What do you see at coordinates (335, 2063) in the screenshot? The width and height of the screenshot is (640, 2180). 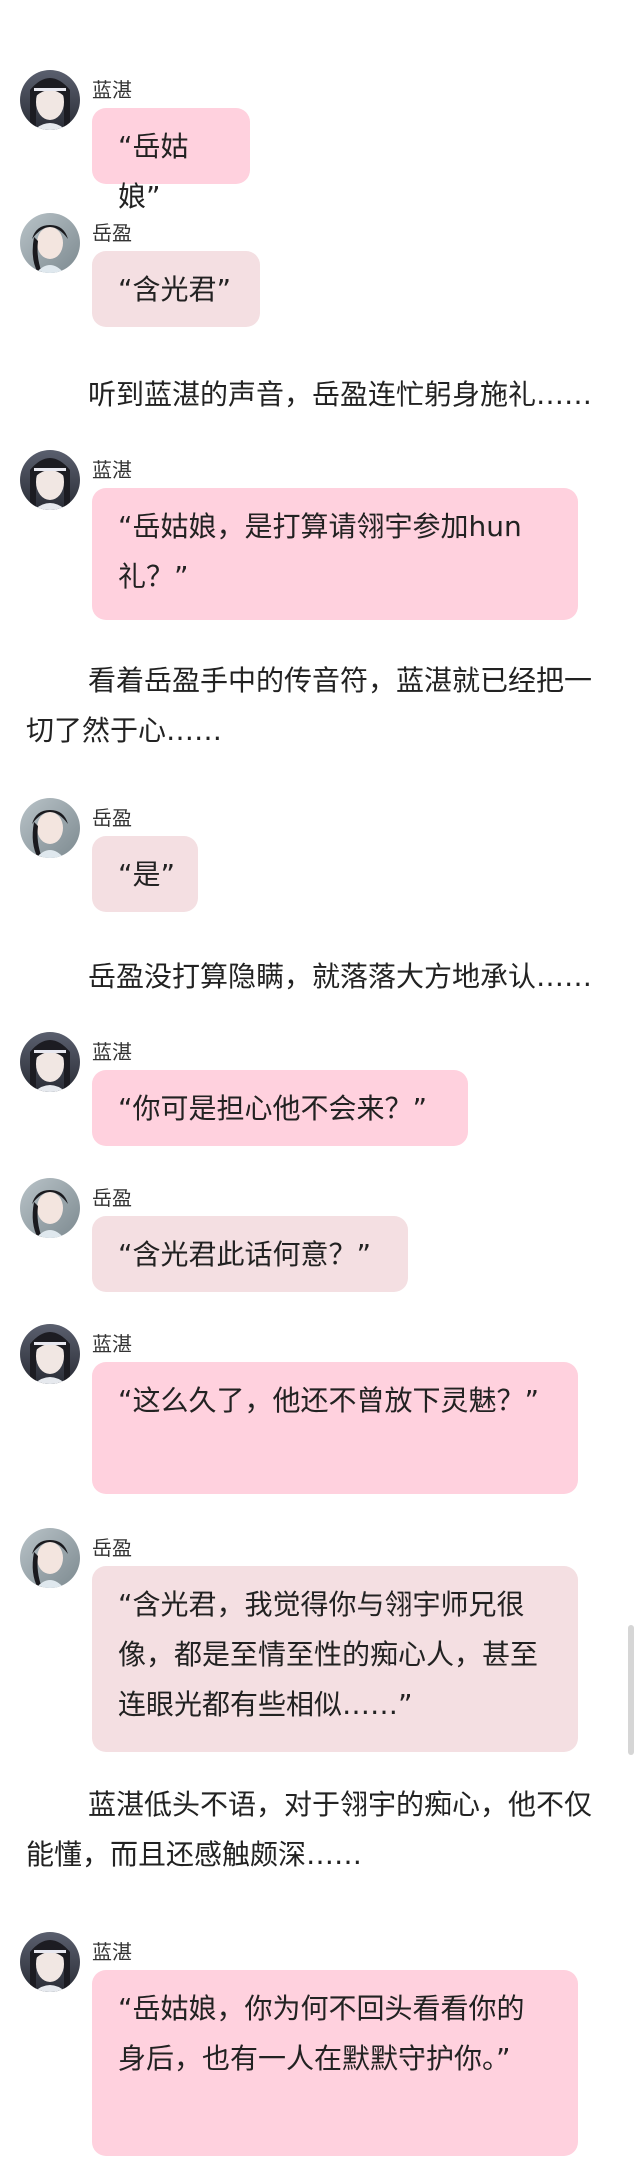 I see `message-bubble: “岳姑娘，你为何不回头看看你的身后，也有一人在默默守护你。”` at bounding box center [335, 2063].